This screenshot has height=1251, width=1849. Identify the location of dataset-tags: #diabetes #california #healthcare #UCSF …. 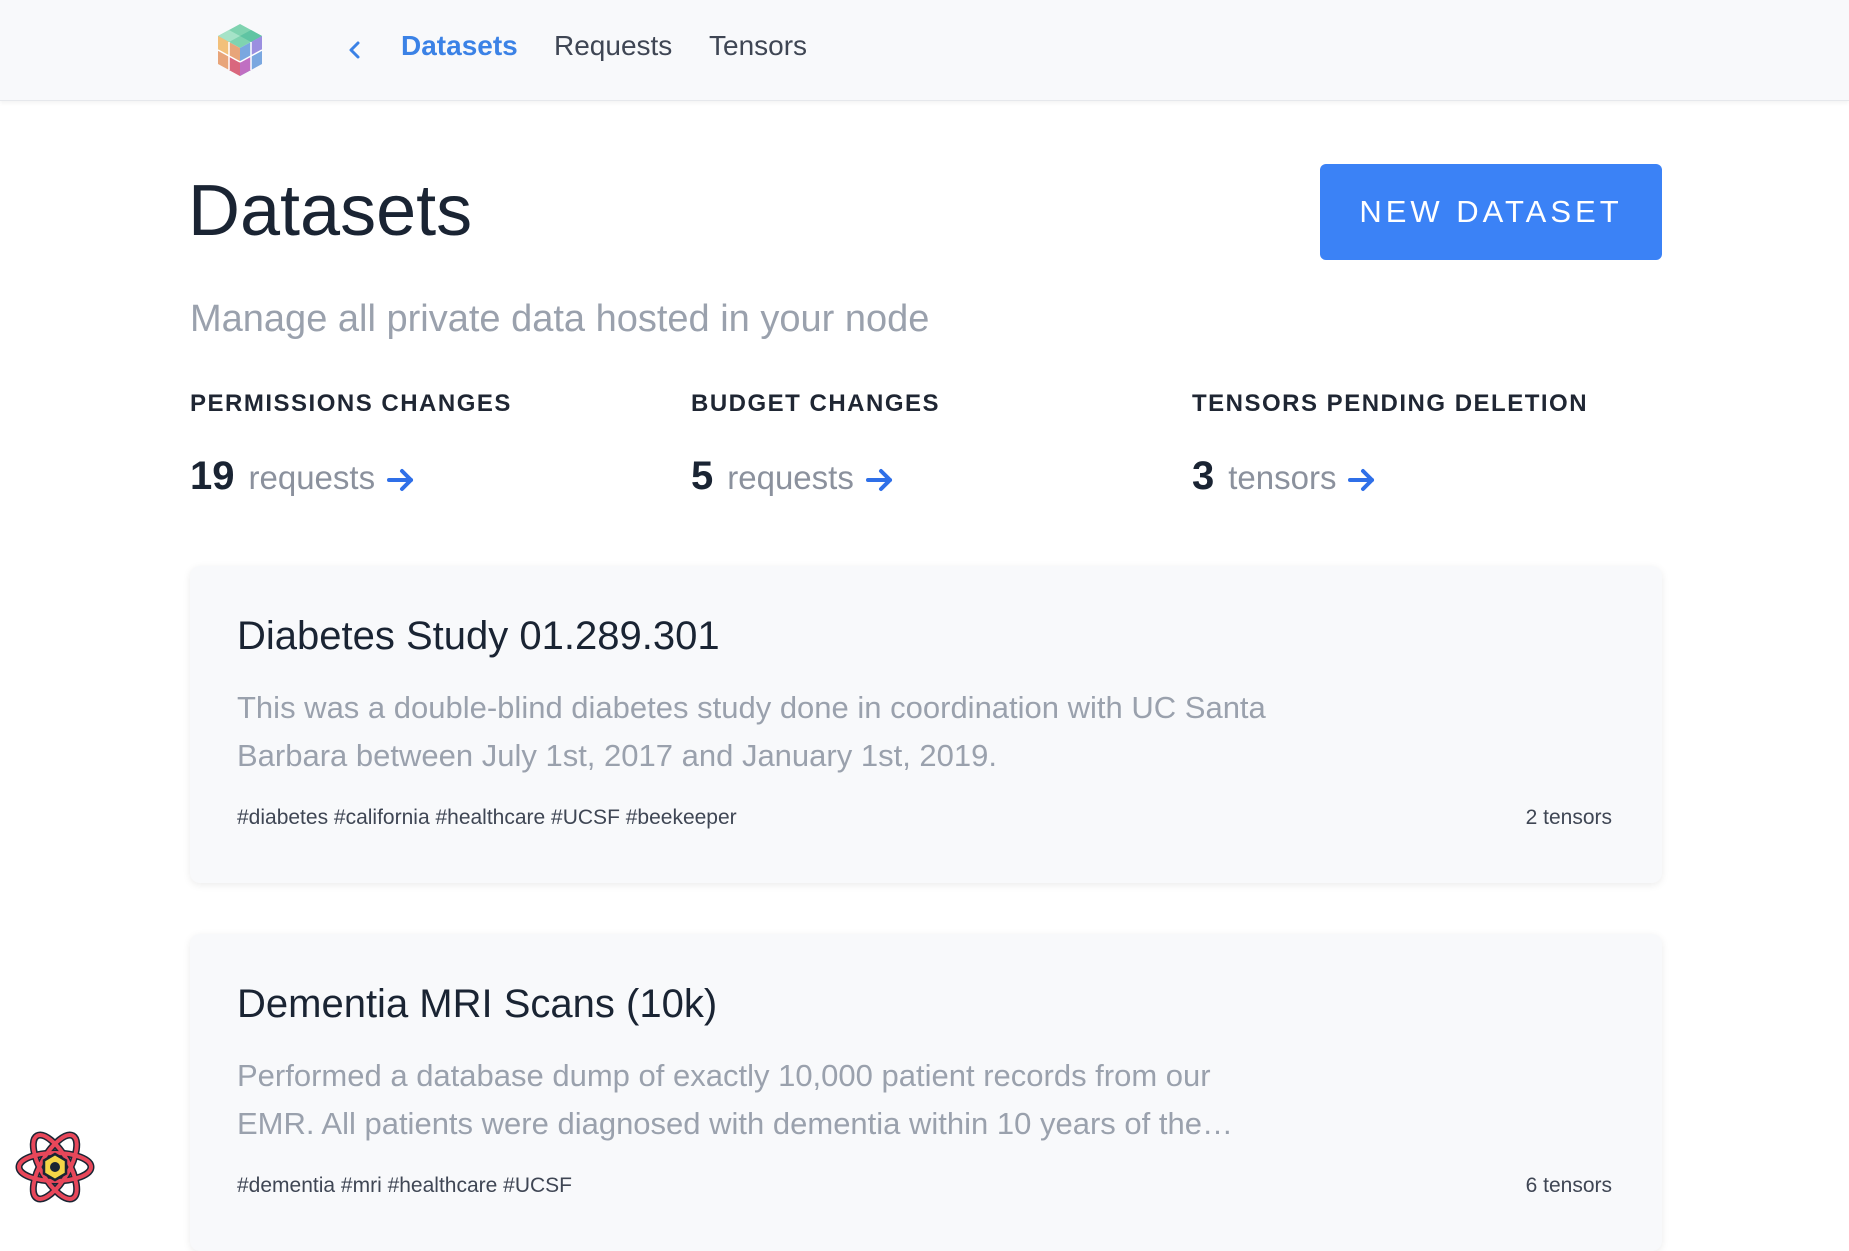
(487, 817).